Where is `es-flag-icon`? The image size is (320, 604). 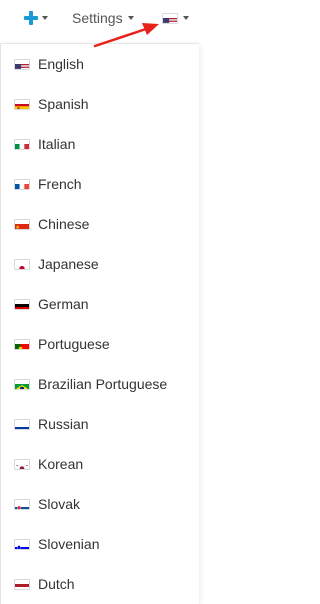
es-flag-icon is located at coordinates (22, 104).